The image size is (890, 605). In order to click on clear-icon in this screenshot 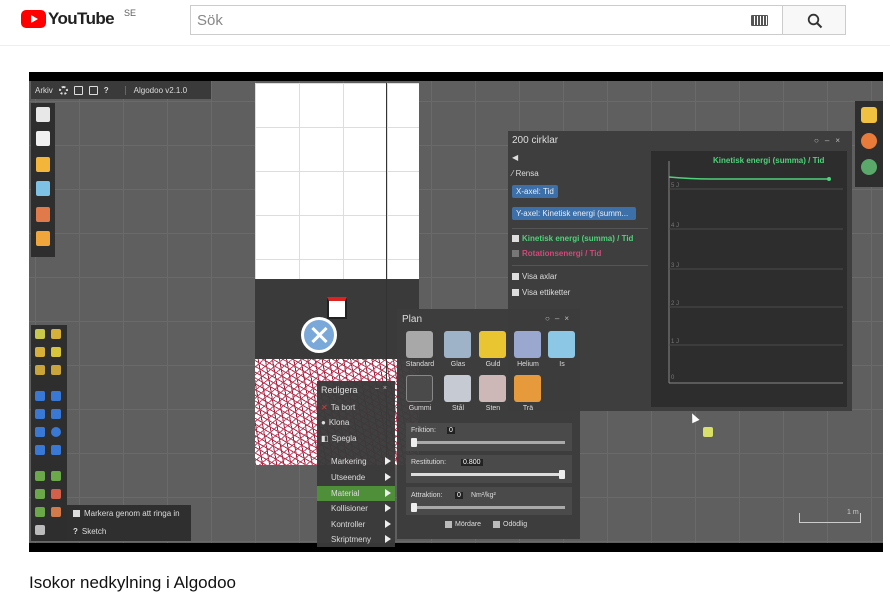, I will do `click(43, 138)`.